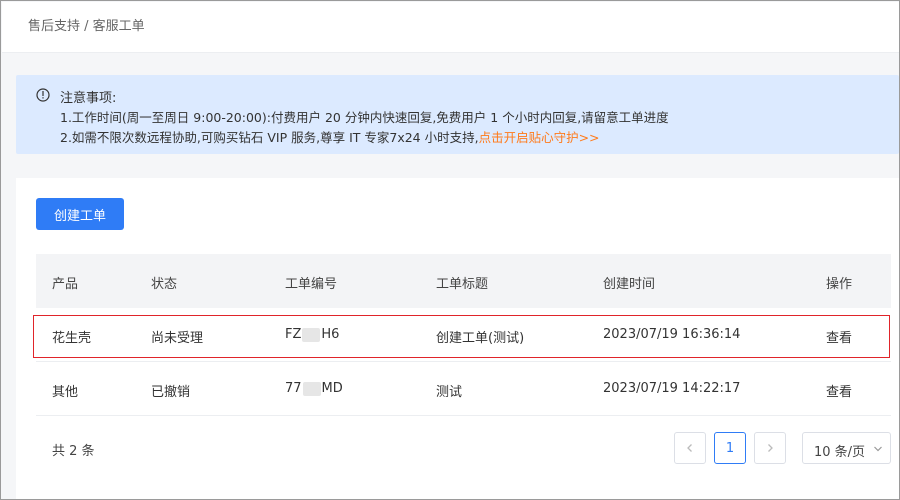 The width and height of the screenshot is (900, 500). What do you see at coordinates (311, 284) in the screenshot?
I see `header-ticket-no: 工单编号` at bounding box center [311, 284].